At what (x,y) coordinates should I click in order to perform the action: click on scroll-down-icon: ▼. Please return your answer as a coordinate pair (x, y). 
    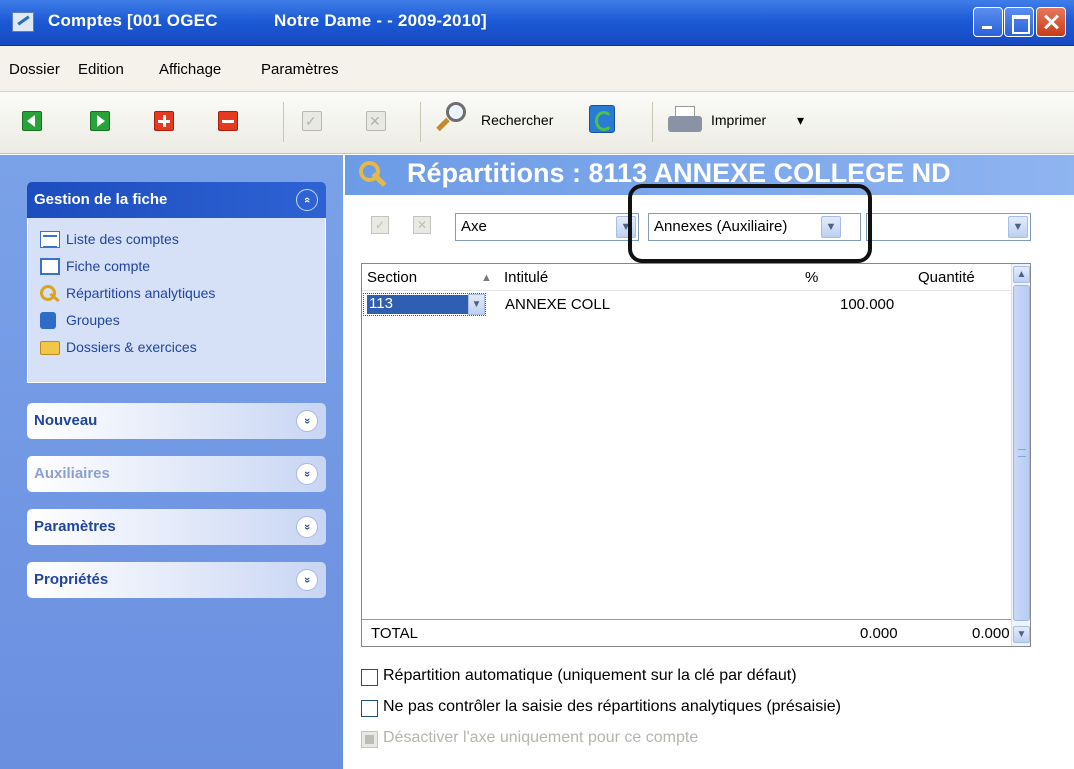
    Looking at the image, I should click on (1021, 634).